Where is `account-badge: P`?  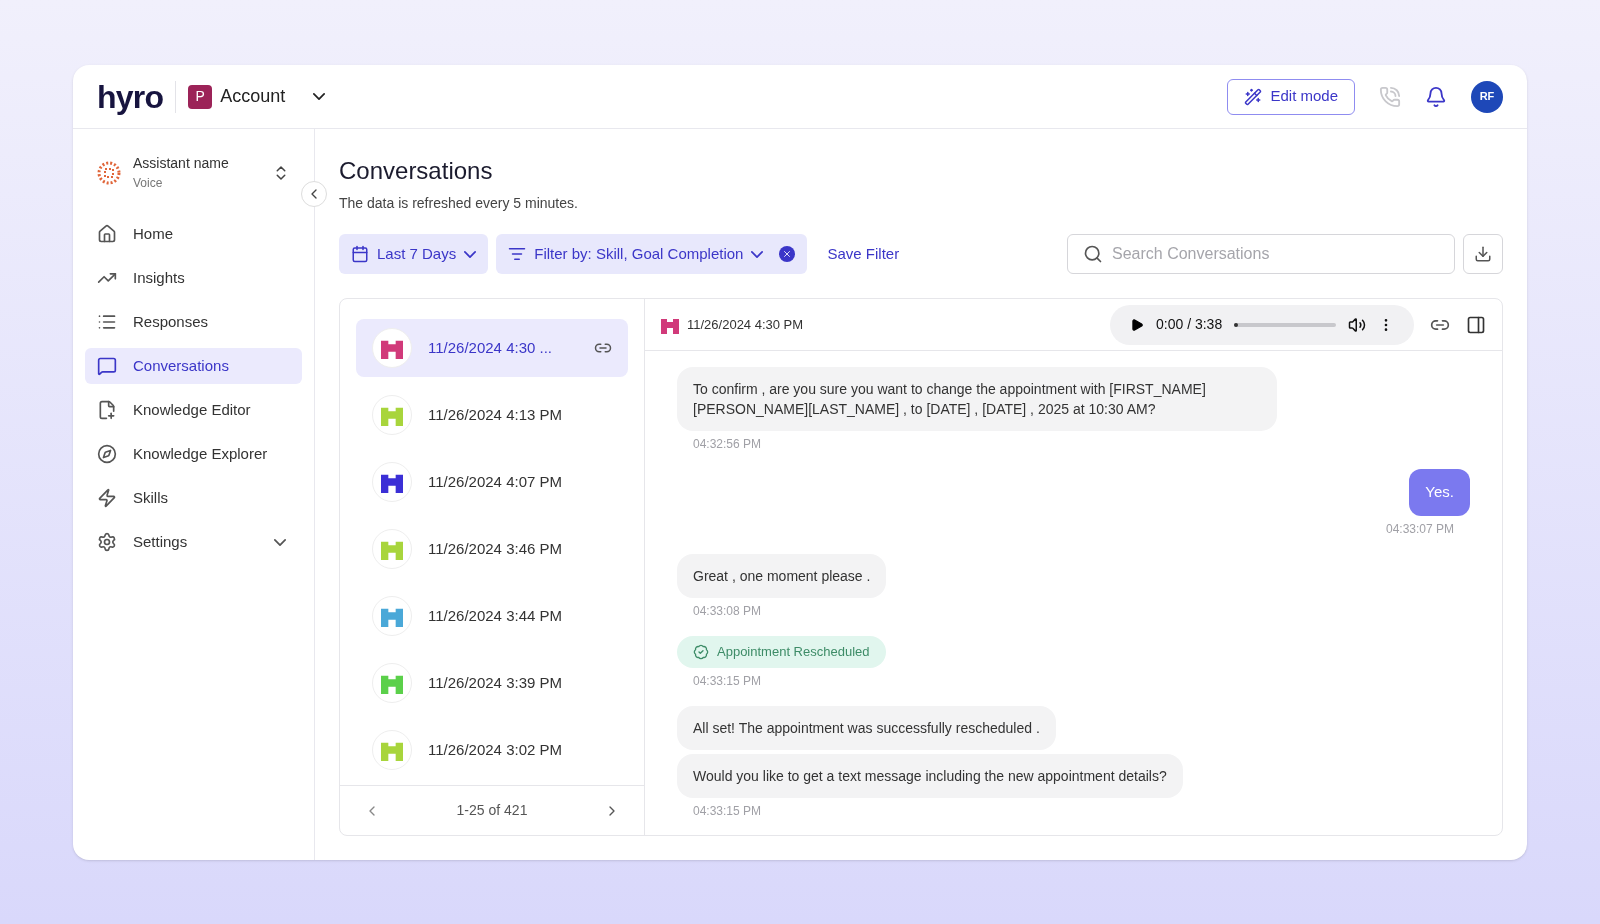
account-badge: P is located at coordinates (200, 96).